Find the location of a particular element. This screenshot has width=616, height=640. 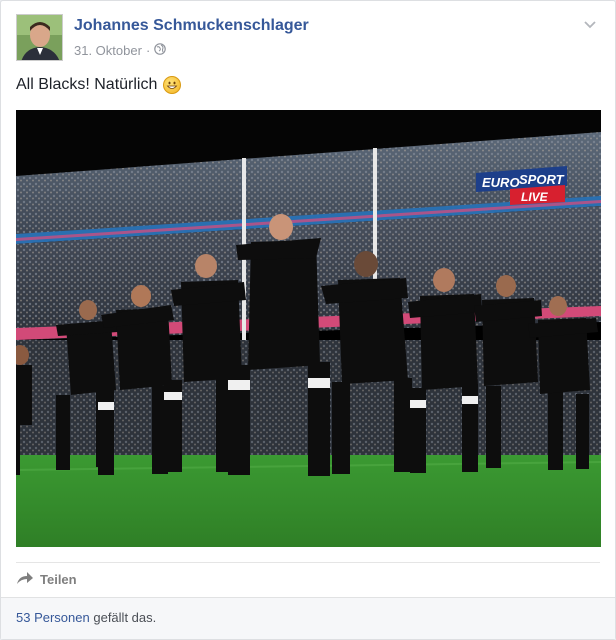

svg-text: LIVE is located at coordinates (535, 197).